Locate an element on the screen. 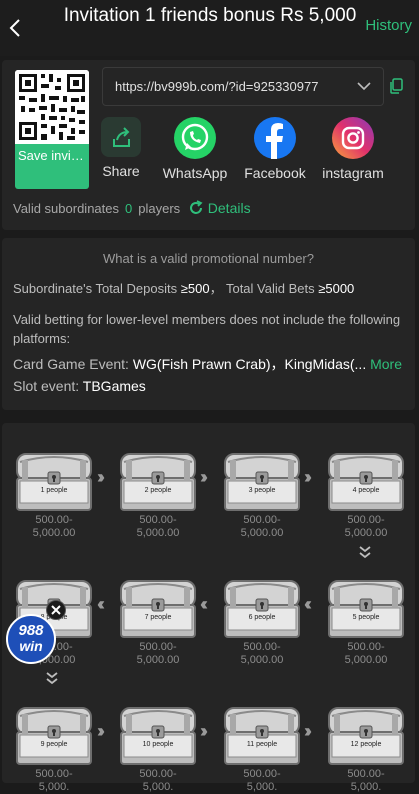  chest-reward-6: 6 people 500.00-5,000.00 is located at coordinates (262, 622).